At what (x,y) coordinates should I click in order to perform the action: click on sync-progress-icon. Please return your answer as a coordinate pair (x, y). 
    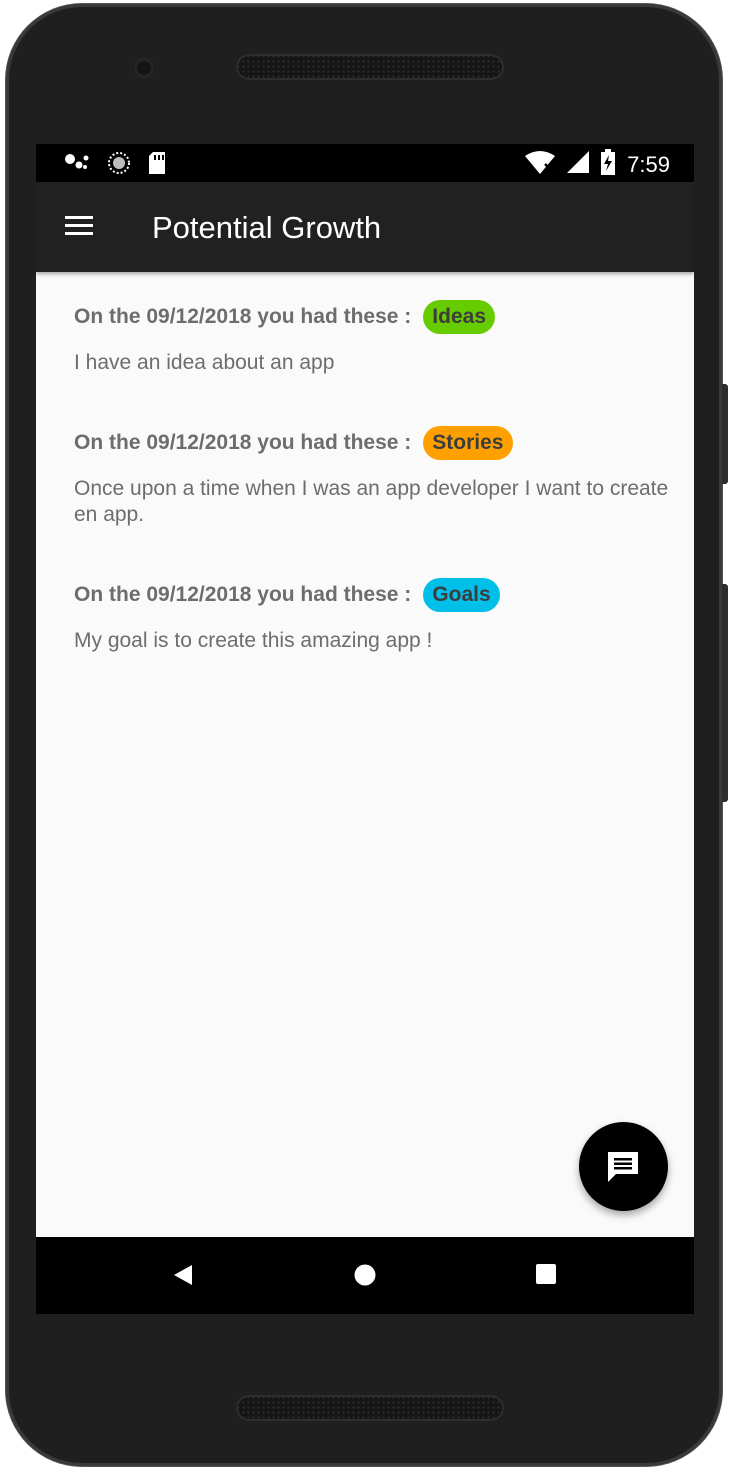
    Looking at the image, I should click on (119, 165).